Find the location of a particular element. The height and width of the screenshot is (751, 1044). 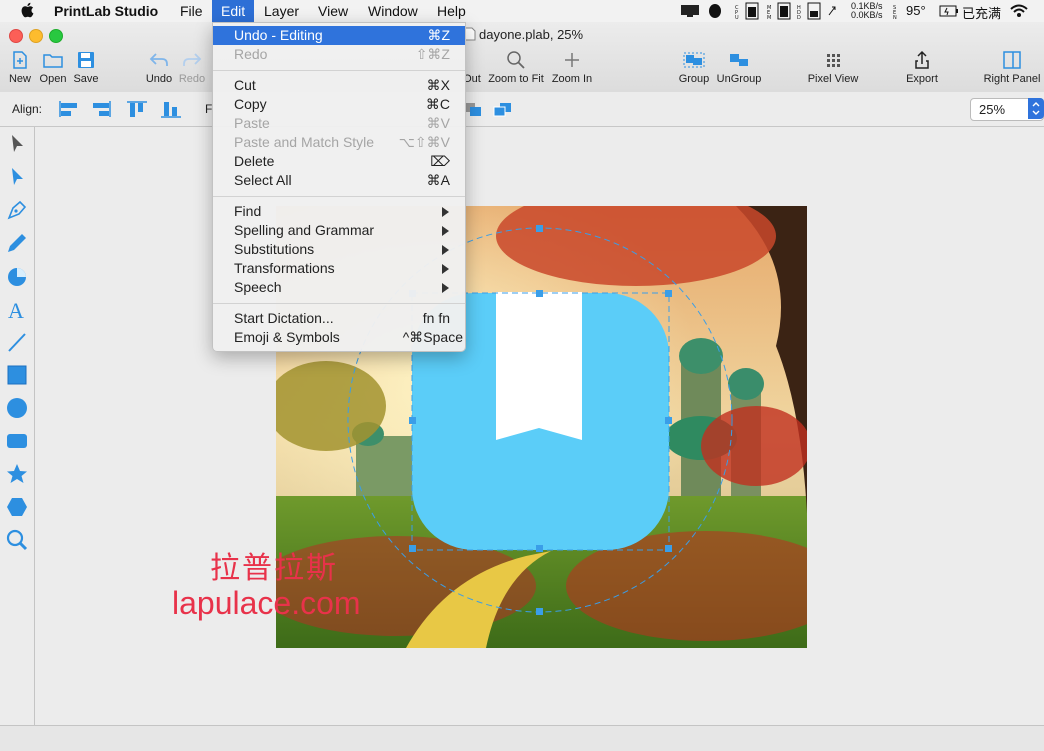

redo-button: Redo is located at coordinates (192, 67).